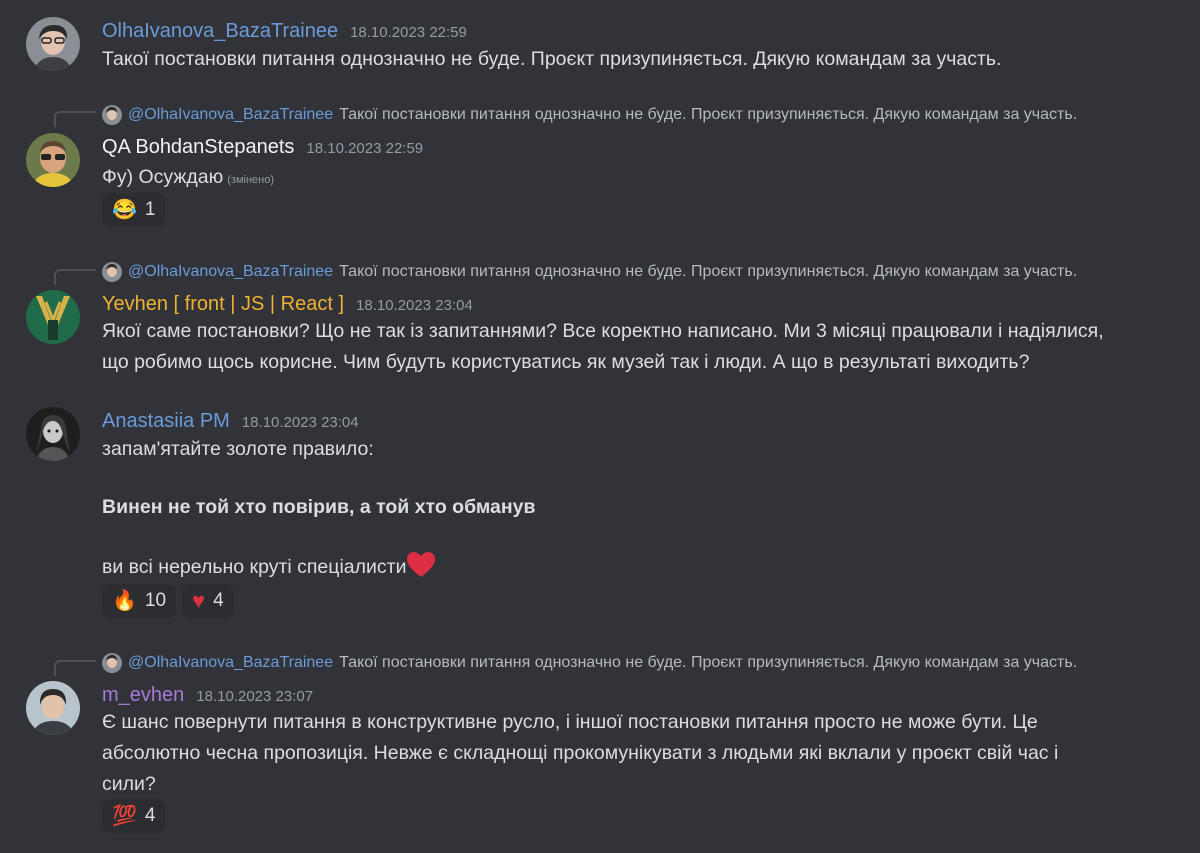  Describe the element at coordinates (199, 600) in the screenshot. I see `heart-emoji-icon: ♥` at that location.